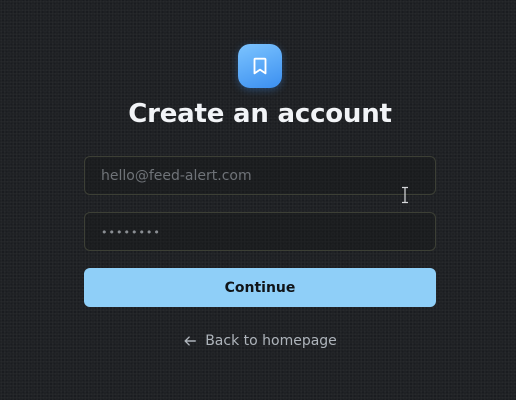 This screenshot has height=400, width=516. What do you see at coordinates (260, 231) in the screenshot?
I see `password-field` at bounding box center [260, 231].